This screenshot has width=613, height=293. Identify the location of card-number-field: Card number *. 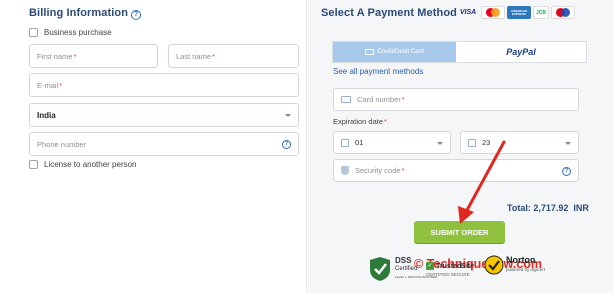
(456, 99).